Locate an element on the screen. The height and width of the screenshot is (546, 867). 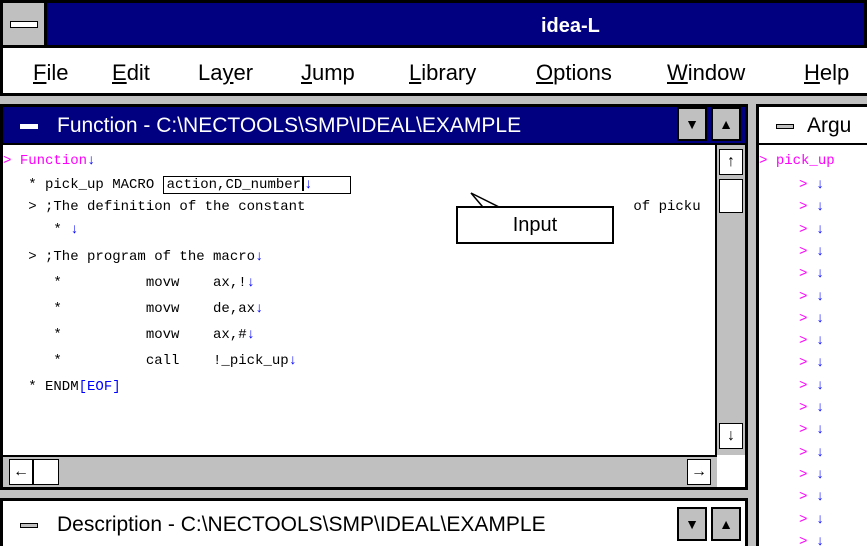
function-system-menu-button is located at coordinates (29, 126).